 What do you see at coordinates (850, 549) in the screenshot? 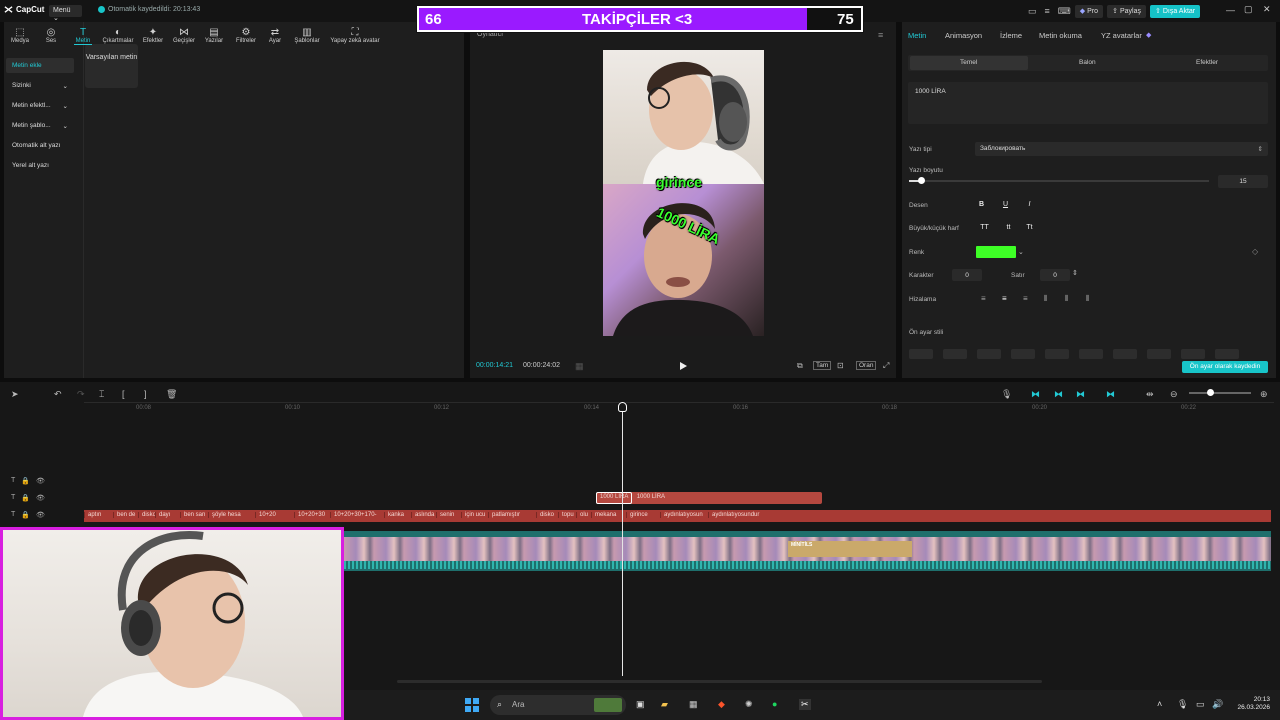
I see `mini-clip: MİNİTİLS` at bounding box center [850, 549].